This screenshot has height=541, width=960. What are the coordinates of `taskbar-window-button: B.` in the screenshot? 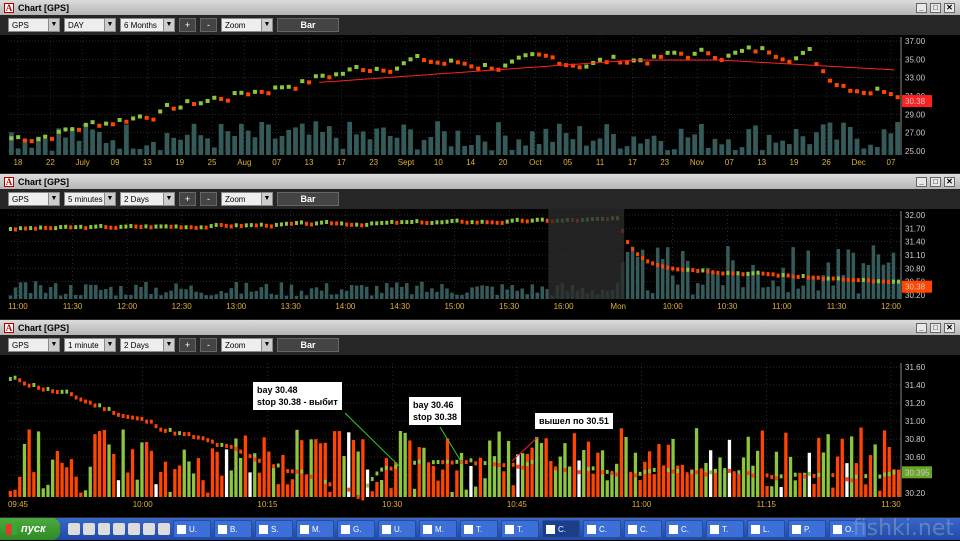 It's located at (233, 529).